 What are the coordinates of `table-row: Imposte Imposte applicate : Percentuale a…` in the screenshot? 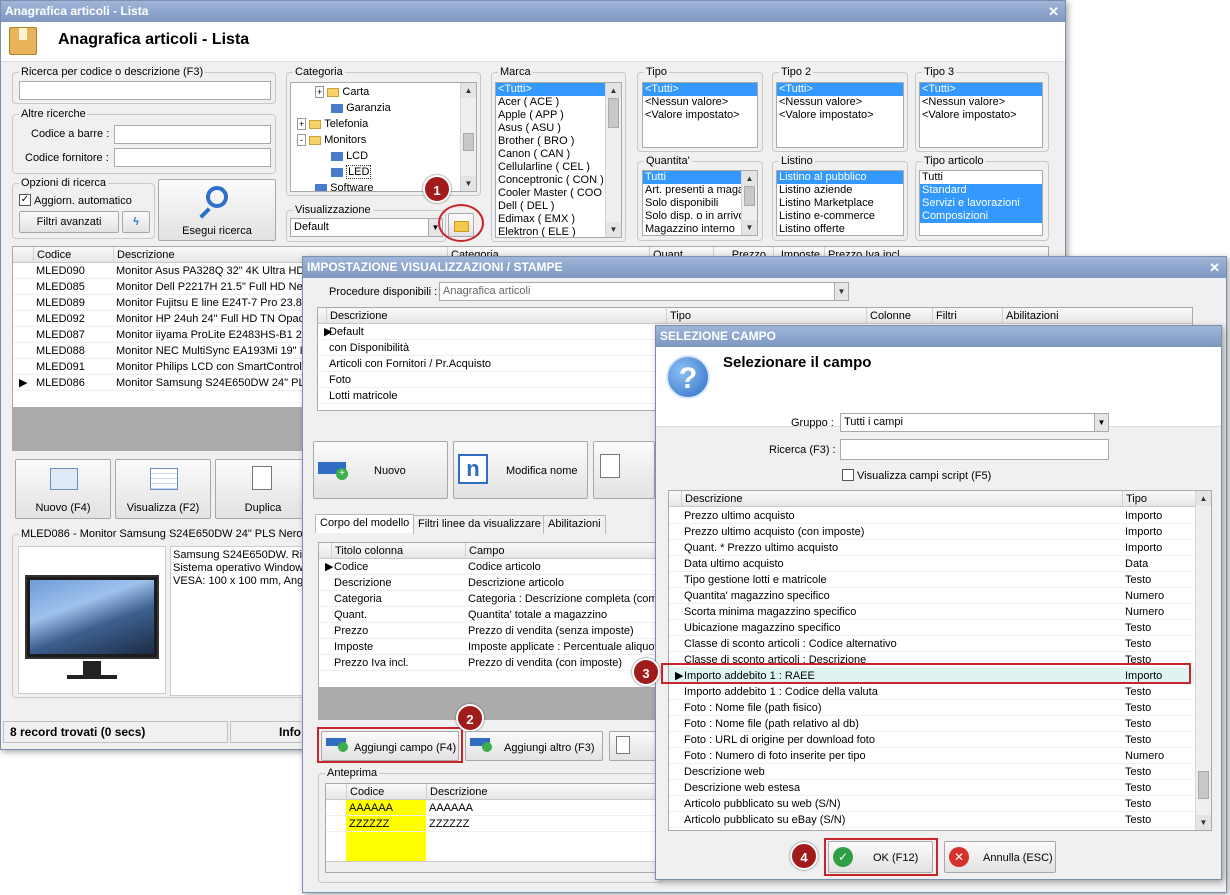 It's located at (490, 647).